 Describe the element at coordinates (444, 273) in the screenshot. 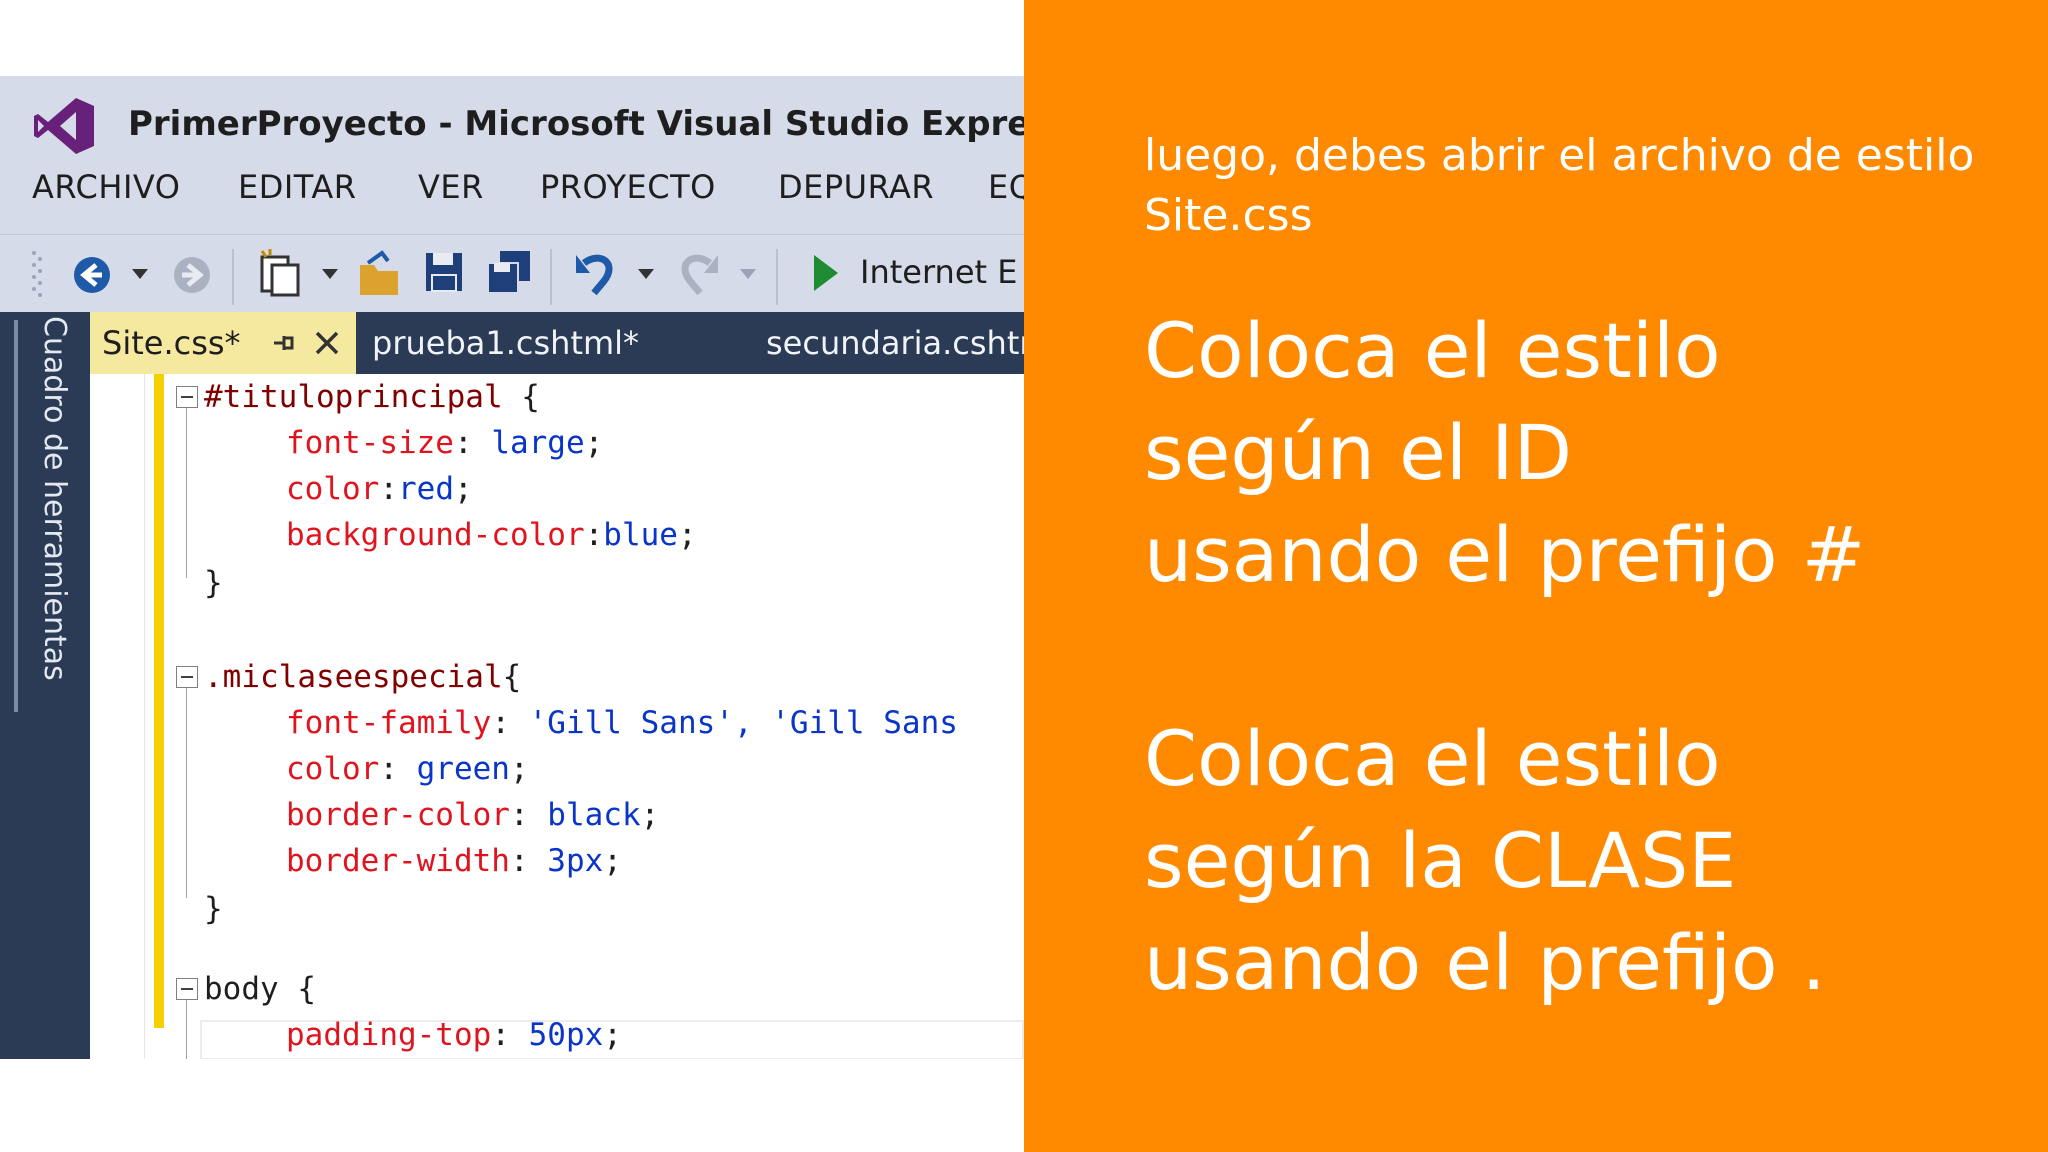

I see `save-icon` at that location.